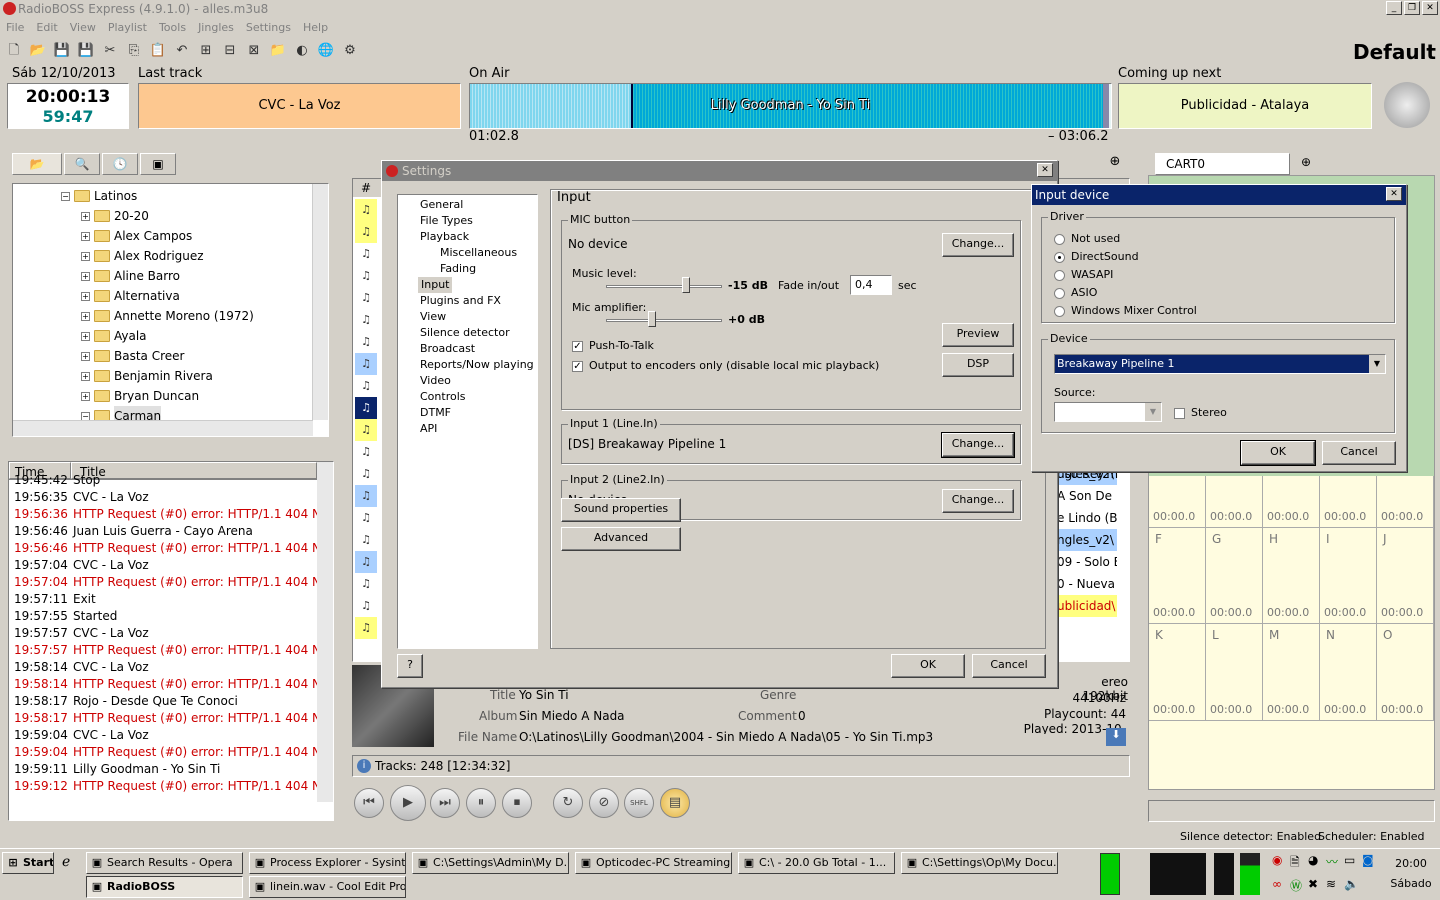 This screenshot has width=1440, height=900. I want to click on settings-nav-item: File Types, so click(467, 221).